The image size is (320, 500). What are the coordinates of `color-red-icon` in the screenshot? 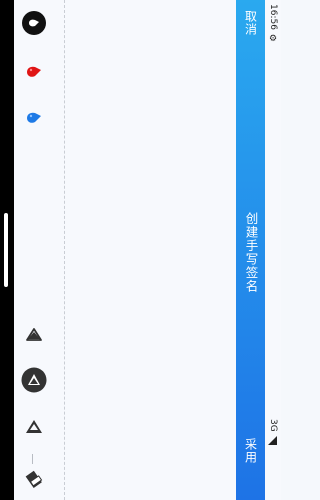 It's located at (34, 71).